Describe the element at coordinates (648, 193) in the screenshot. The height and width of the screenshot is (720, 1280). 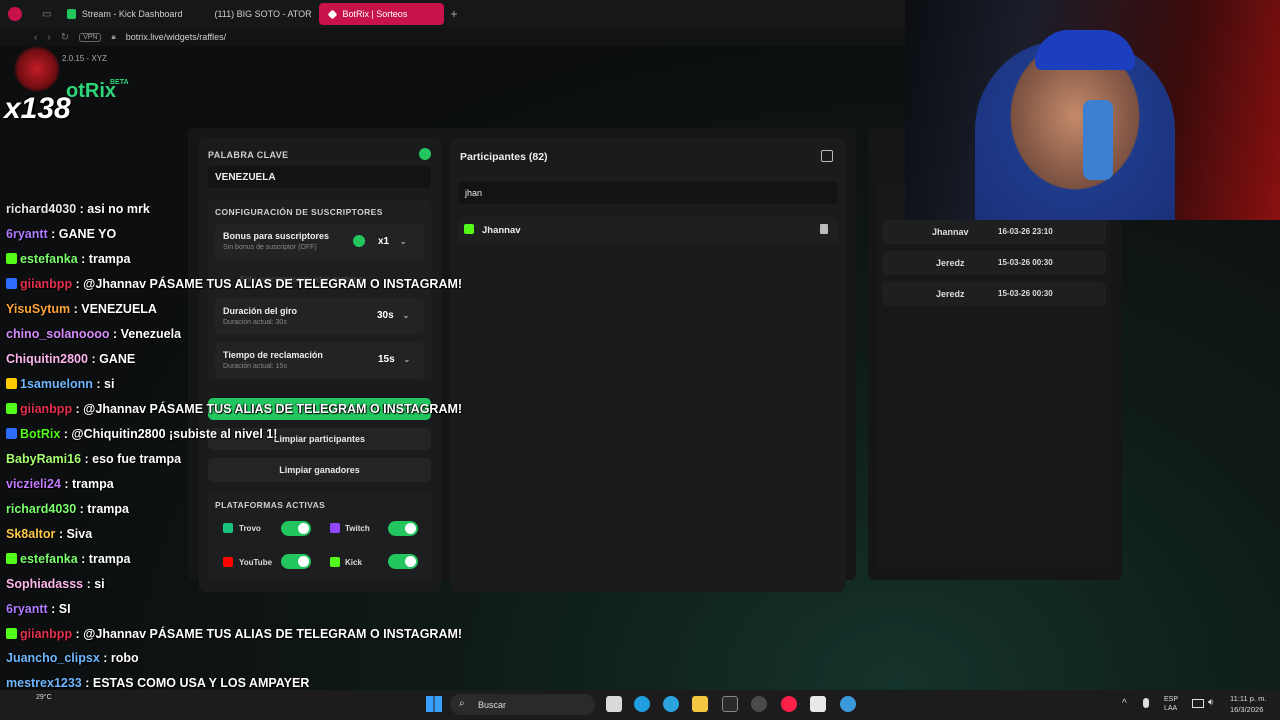
I see `participants-search-input: jhan` at that location.